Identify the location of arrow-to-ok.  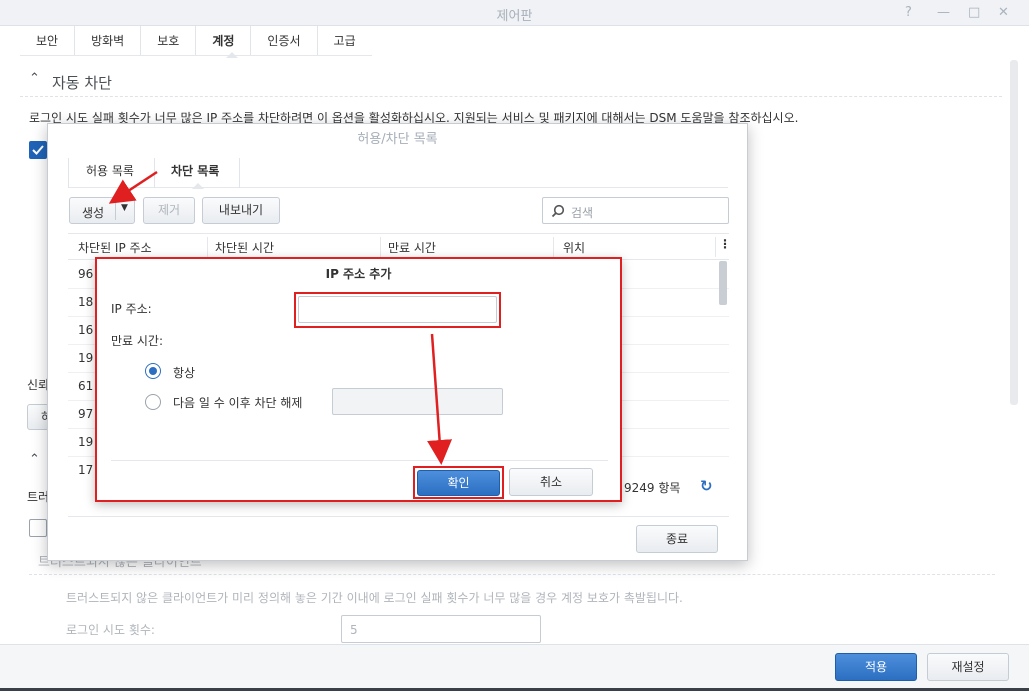
(440, 399).